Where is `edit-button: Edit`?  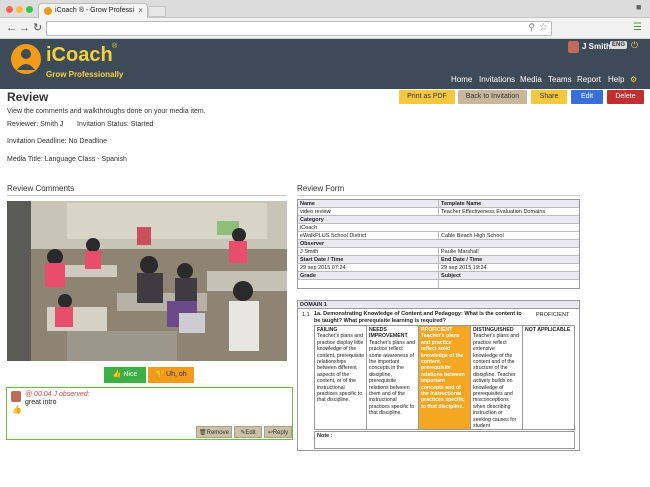 edit-button: Edit is located at coordinates (587, 97).